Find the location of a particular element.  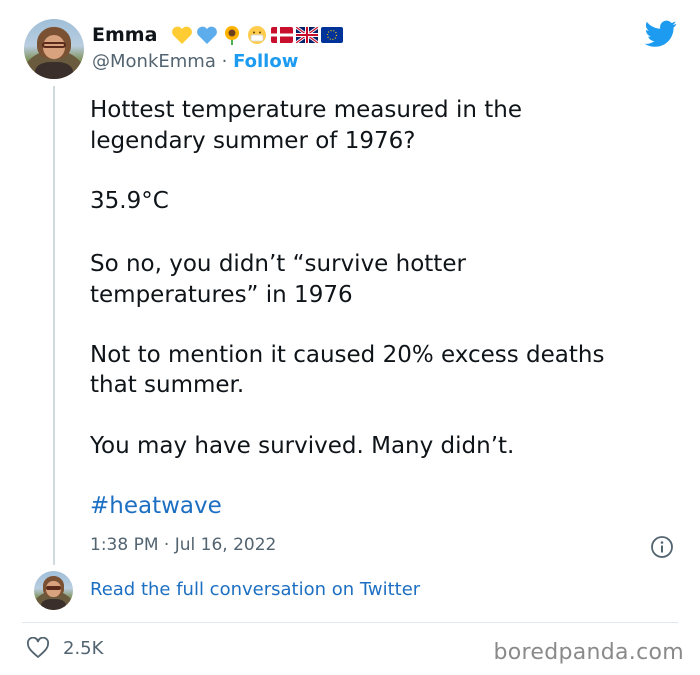

face-with-mask-icon is located at coordinates (257, 35).